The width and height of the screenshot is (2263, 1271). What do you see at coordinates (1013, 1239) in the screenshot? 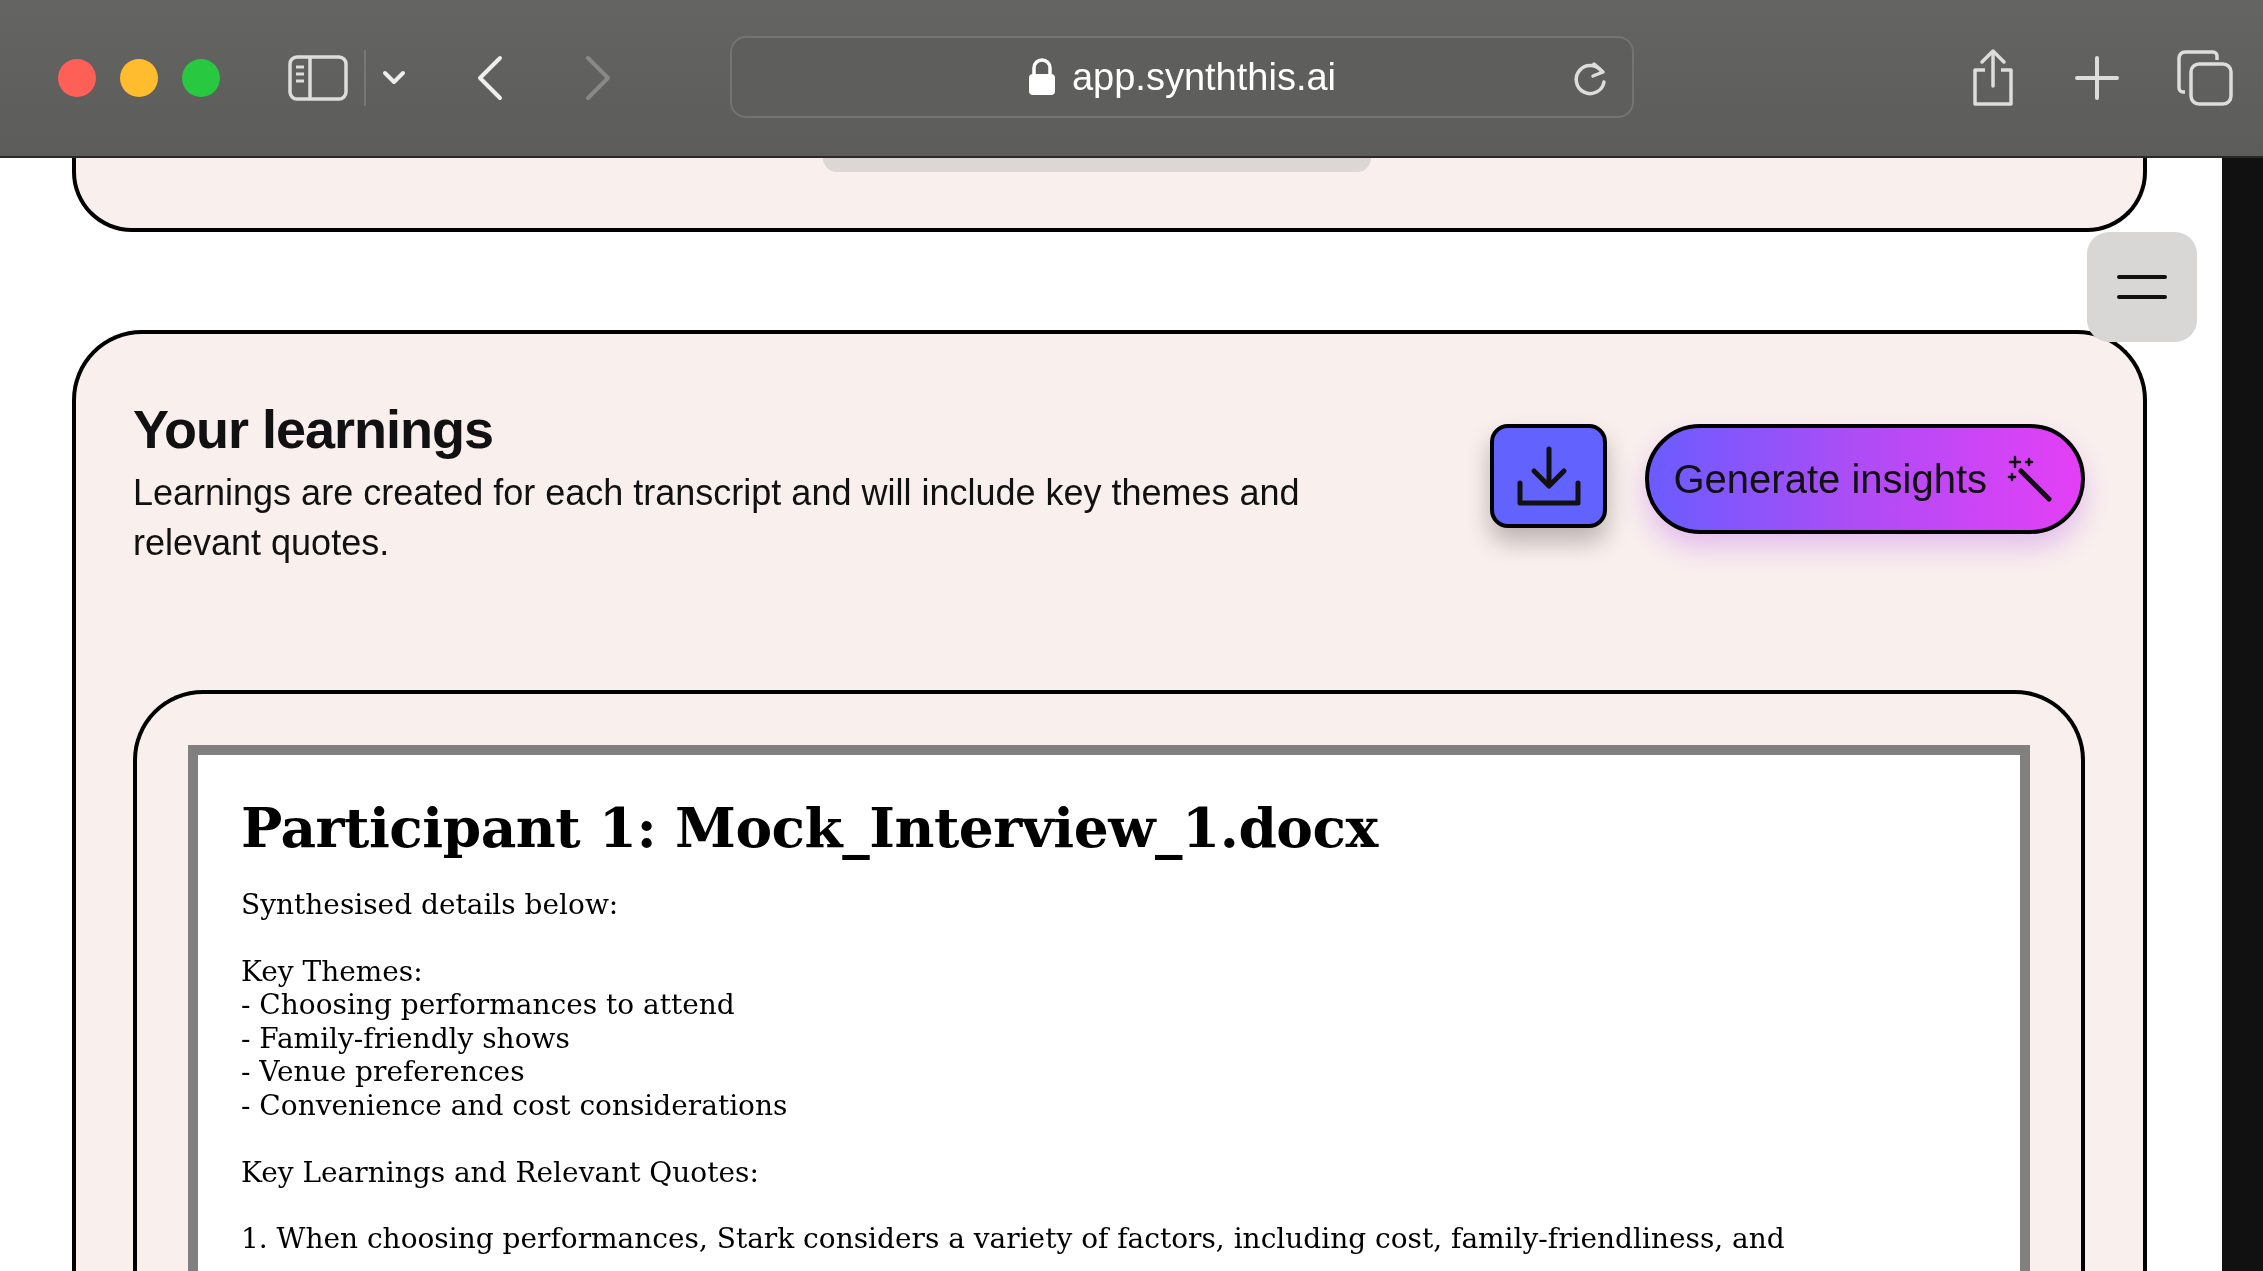
I see `document-line: 1. When choosing performances, Stark considers a variety of factors, including cost, family-friendliness, and` at bounding box center [1013, 1239].